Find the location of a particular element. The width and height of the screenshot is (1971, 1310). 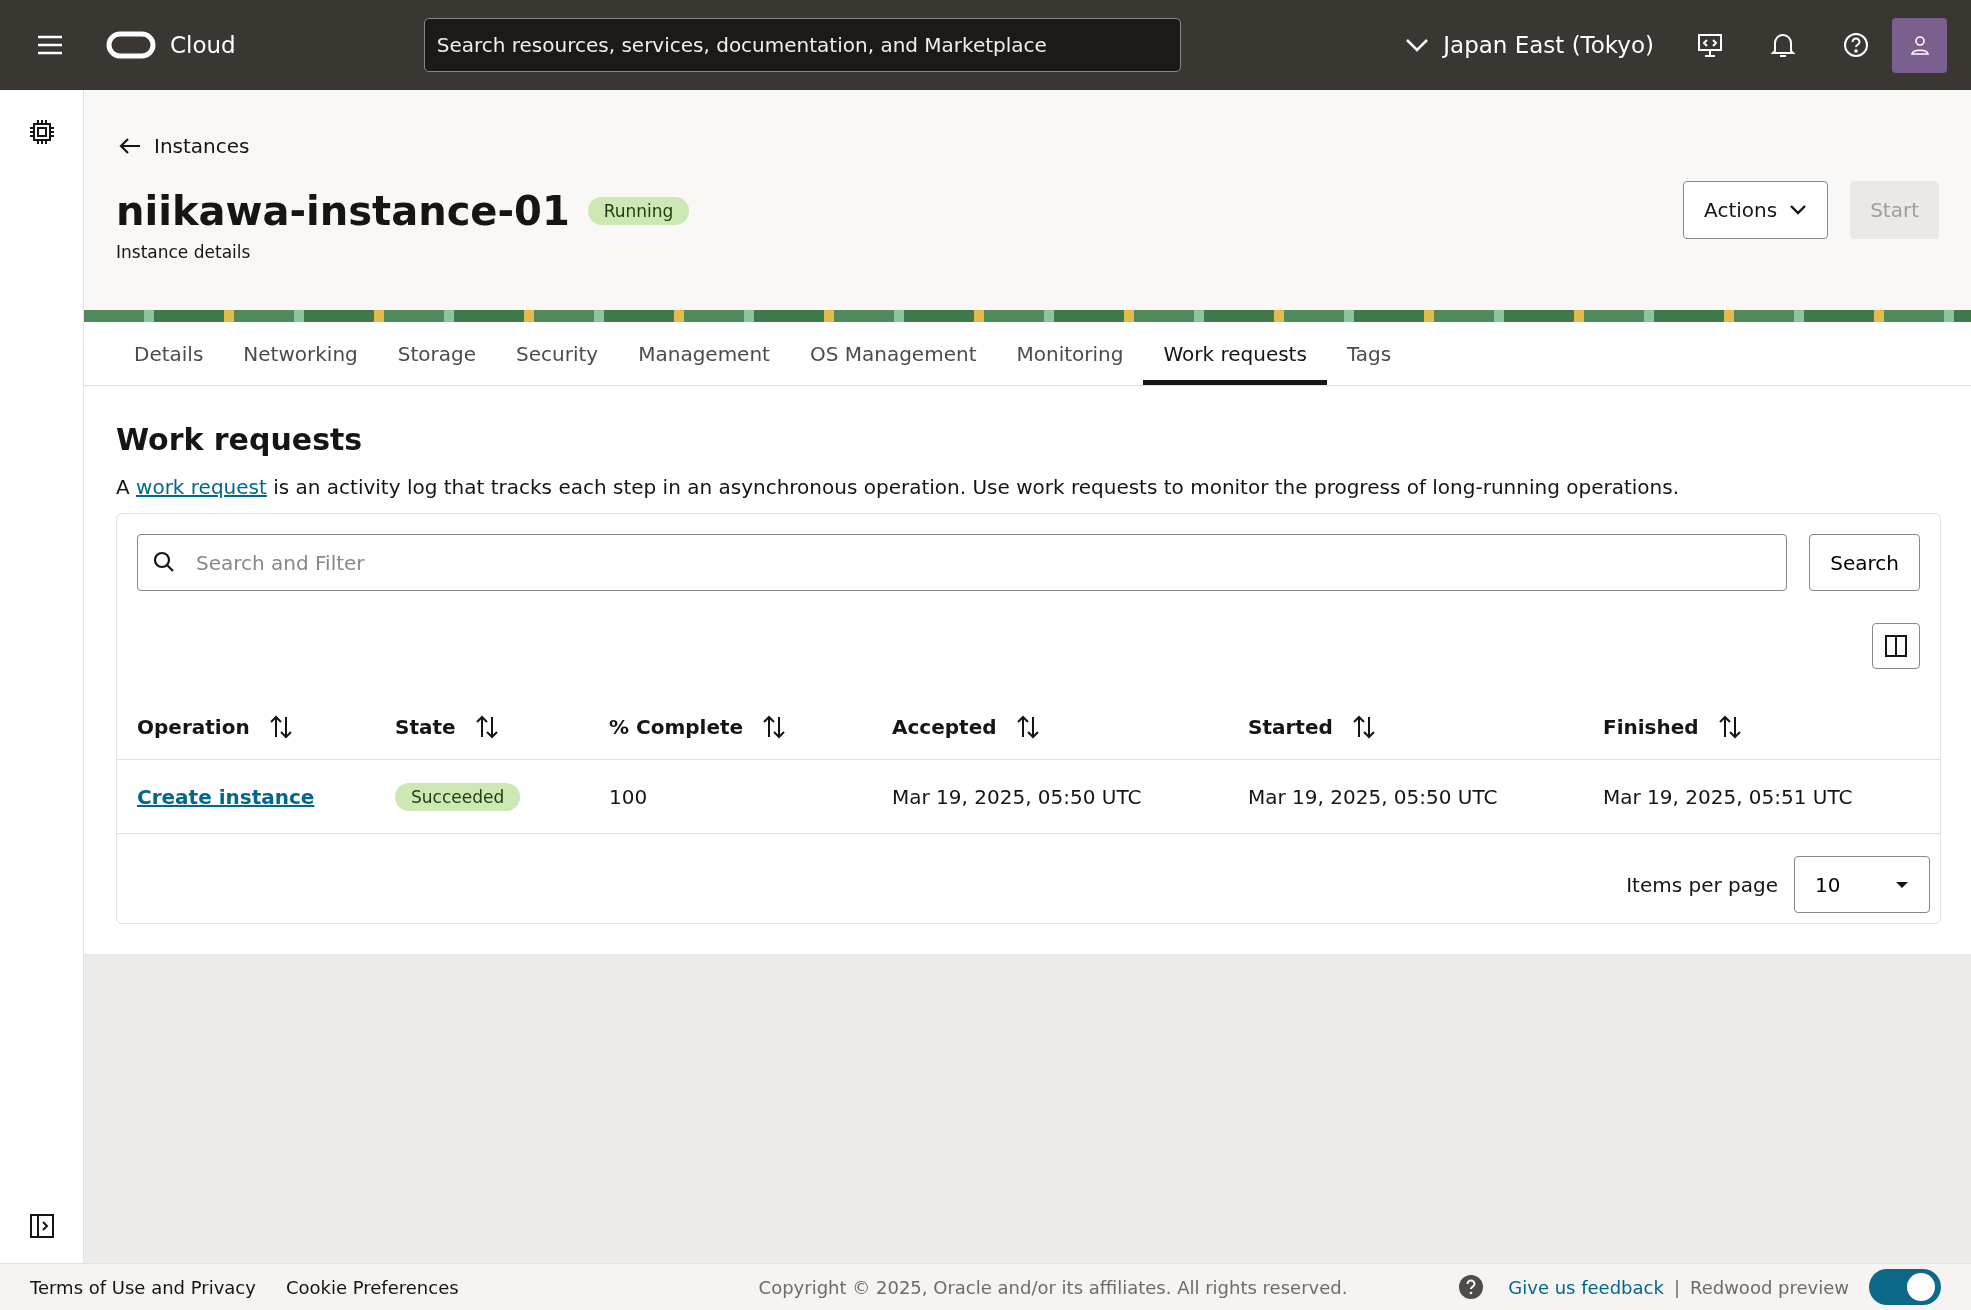

state-badge: Succeeded is located at coordinates (458, 796).